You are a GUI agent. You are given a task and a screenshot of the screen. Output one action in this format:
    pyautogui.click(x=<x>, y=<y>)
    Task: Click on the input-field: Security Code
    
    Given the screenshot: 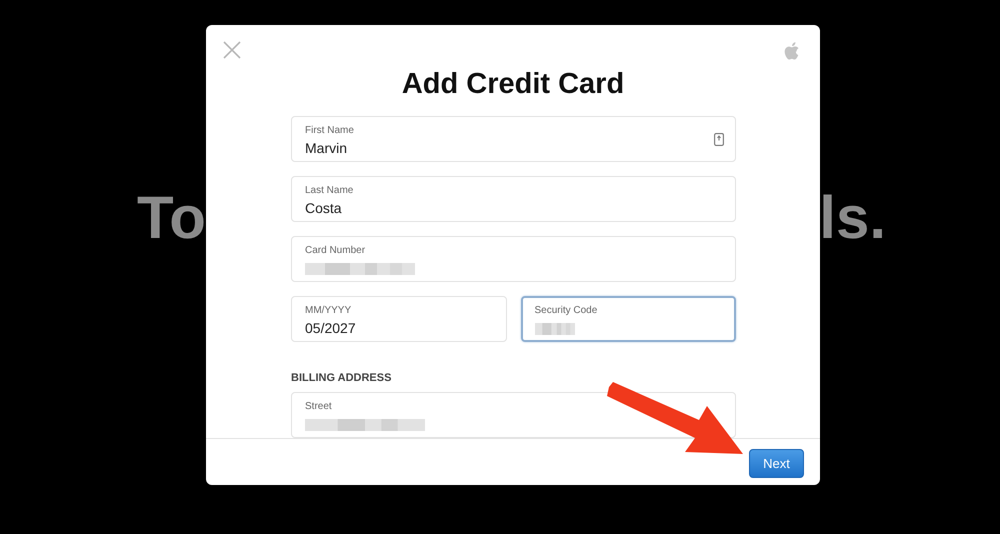 What is the action you would take?
    pyautogui.click(x=628, y=319)
    